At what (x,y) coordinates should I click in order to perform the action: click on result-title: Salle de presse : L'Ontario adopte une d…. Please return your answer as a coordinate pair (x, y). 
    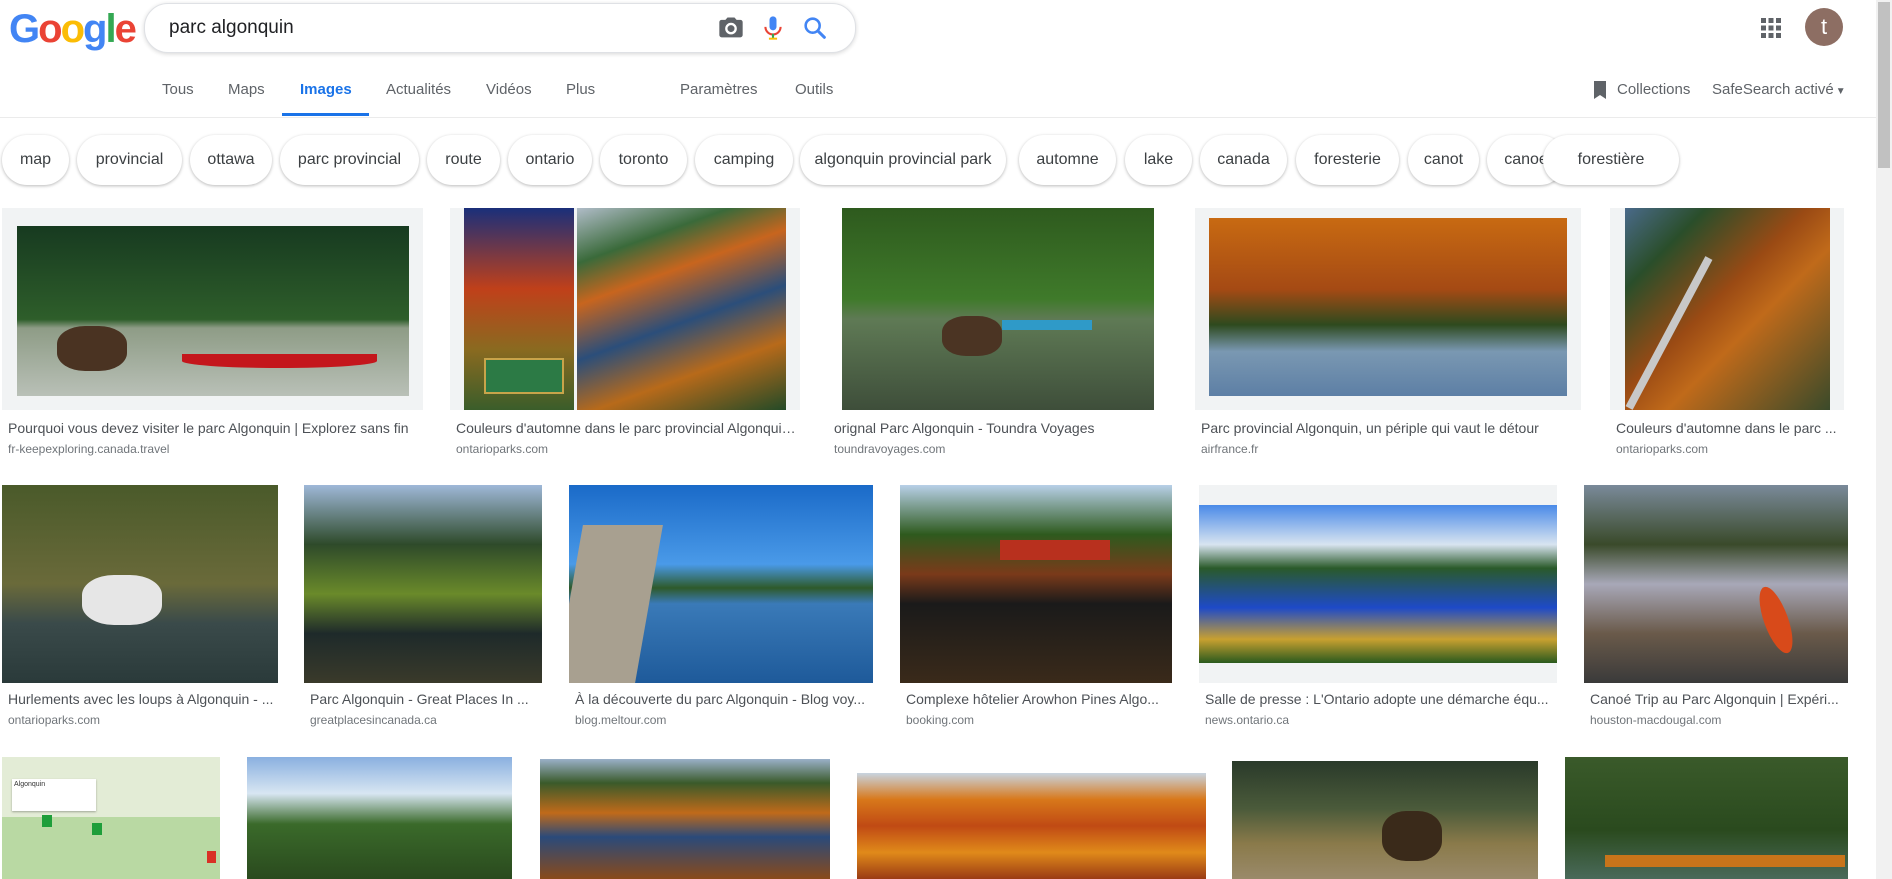
    Looking at the image, I should click on (1377, 699).